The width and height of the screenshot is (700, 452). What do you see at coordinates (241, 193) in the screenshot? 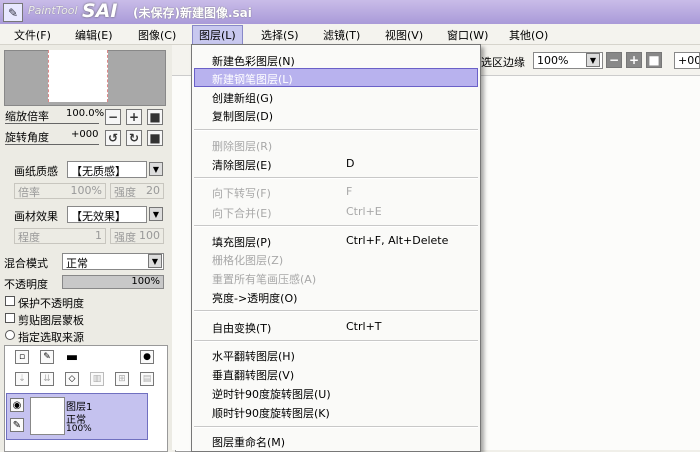
I see `menu-item-transfer-down: 向下转写(F)` at bounding box center [241, 193].